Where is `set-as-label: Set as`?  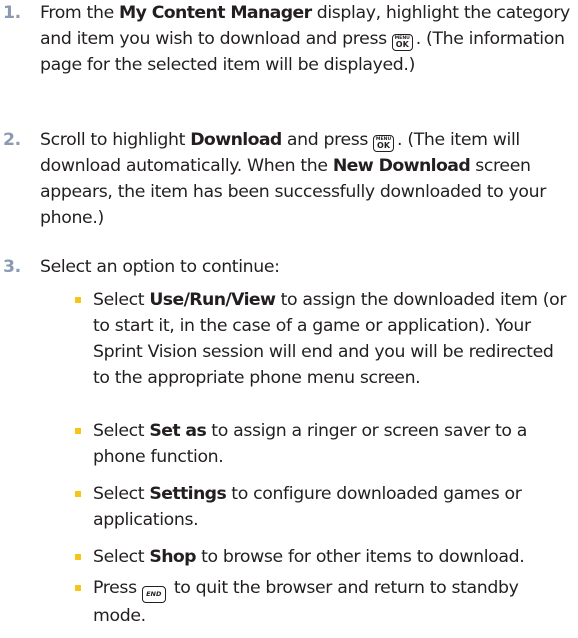 set-as-label: Set as is located at coordinates (178, 431).